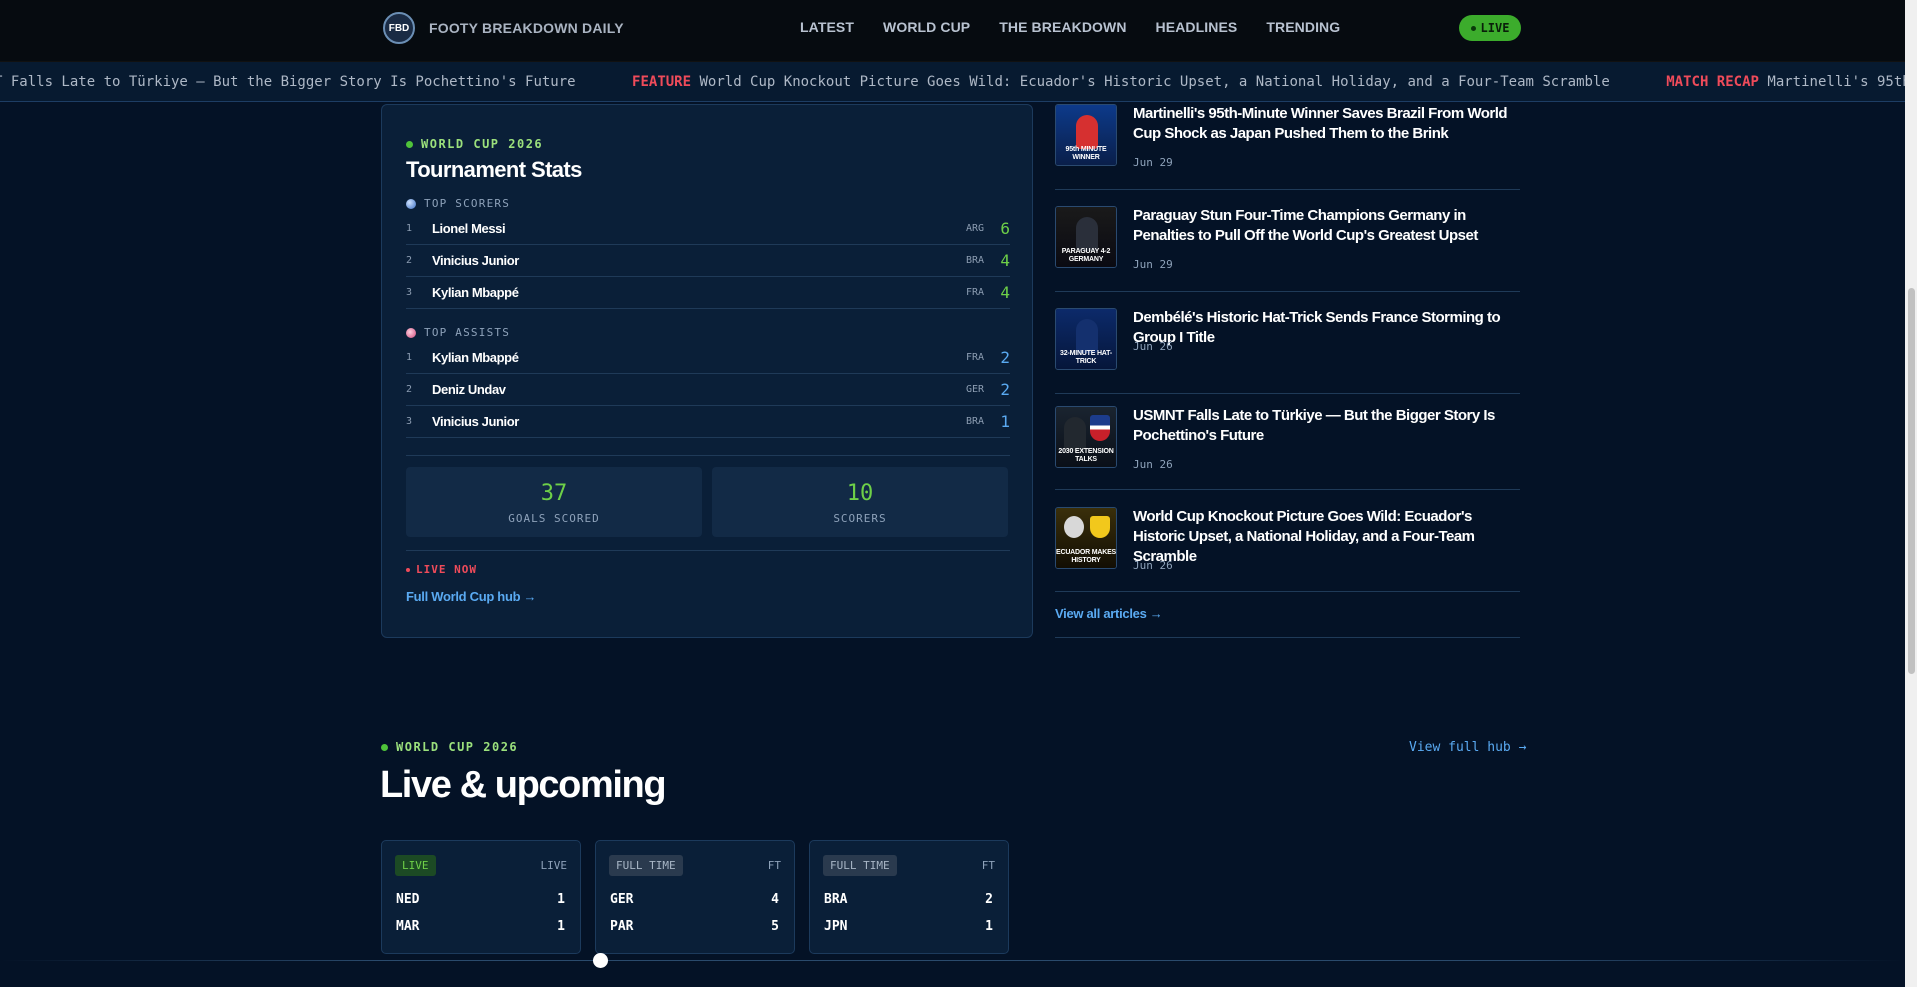 Image resolution: width=1917 pixels, height=987 pixels. I want to click on match-card: LIVE LIVE NED 1 MAR 1, so click(481, 897).